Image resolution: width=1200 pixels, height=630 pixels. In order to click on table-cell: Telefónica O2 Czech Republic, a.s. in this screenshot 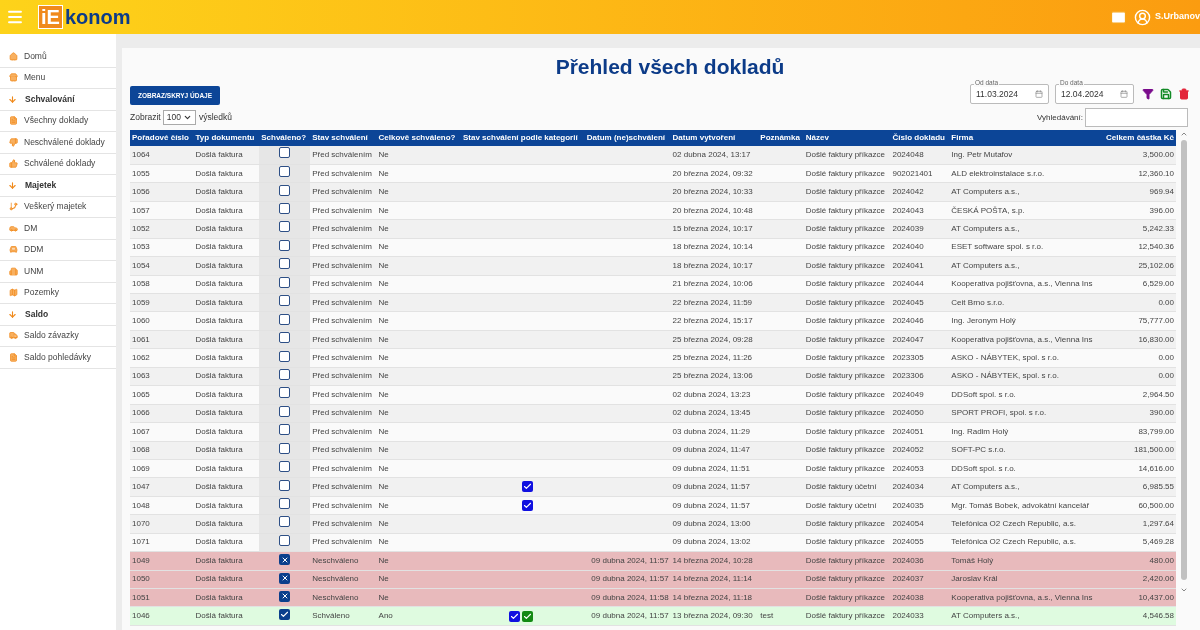, I will do `click(1025, 524)`.